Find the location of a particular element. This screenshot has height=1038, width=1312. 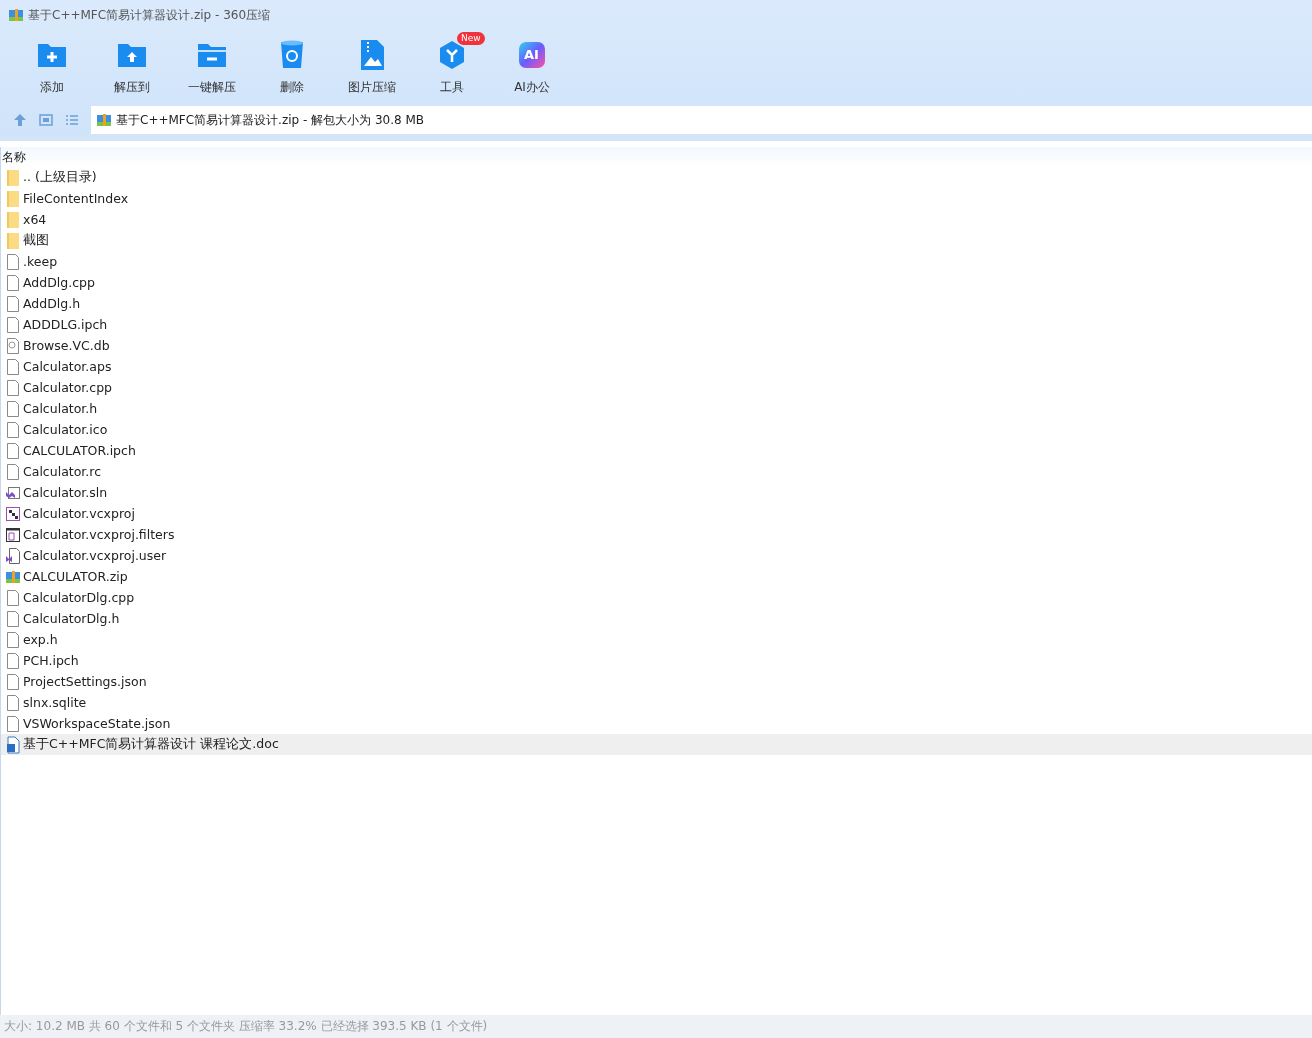

file-name: Calculator.cpp is located at coordinates (68, 387).